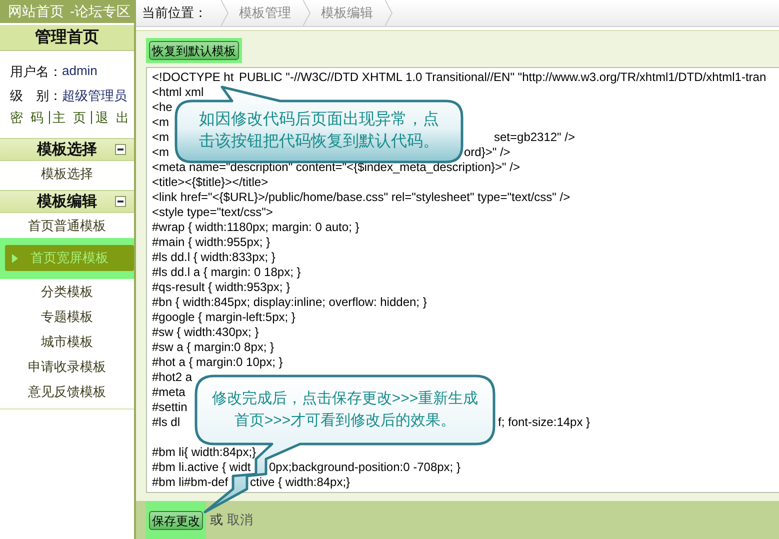 The height and width of the screenshot is (539, 779). What do you see at coordinates (289, 302) in the screenshot?
I see `code-text: #bn { width:845px; display:inline; overflow: hidden; }` at bounding box center [289, 302].